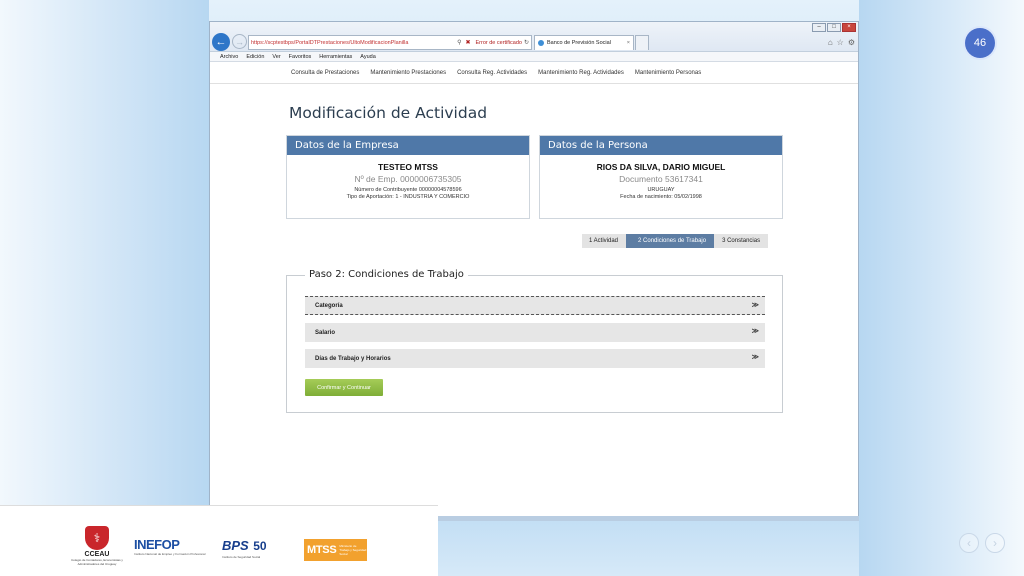 This screenshot has width=1024, height=576. Describe the element at coordinates (300, 57) in the screenshot. I see `menu-item-3: Favoritos` at that location.